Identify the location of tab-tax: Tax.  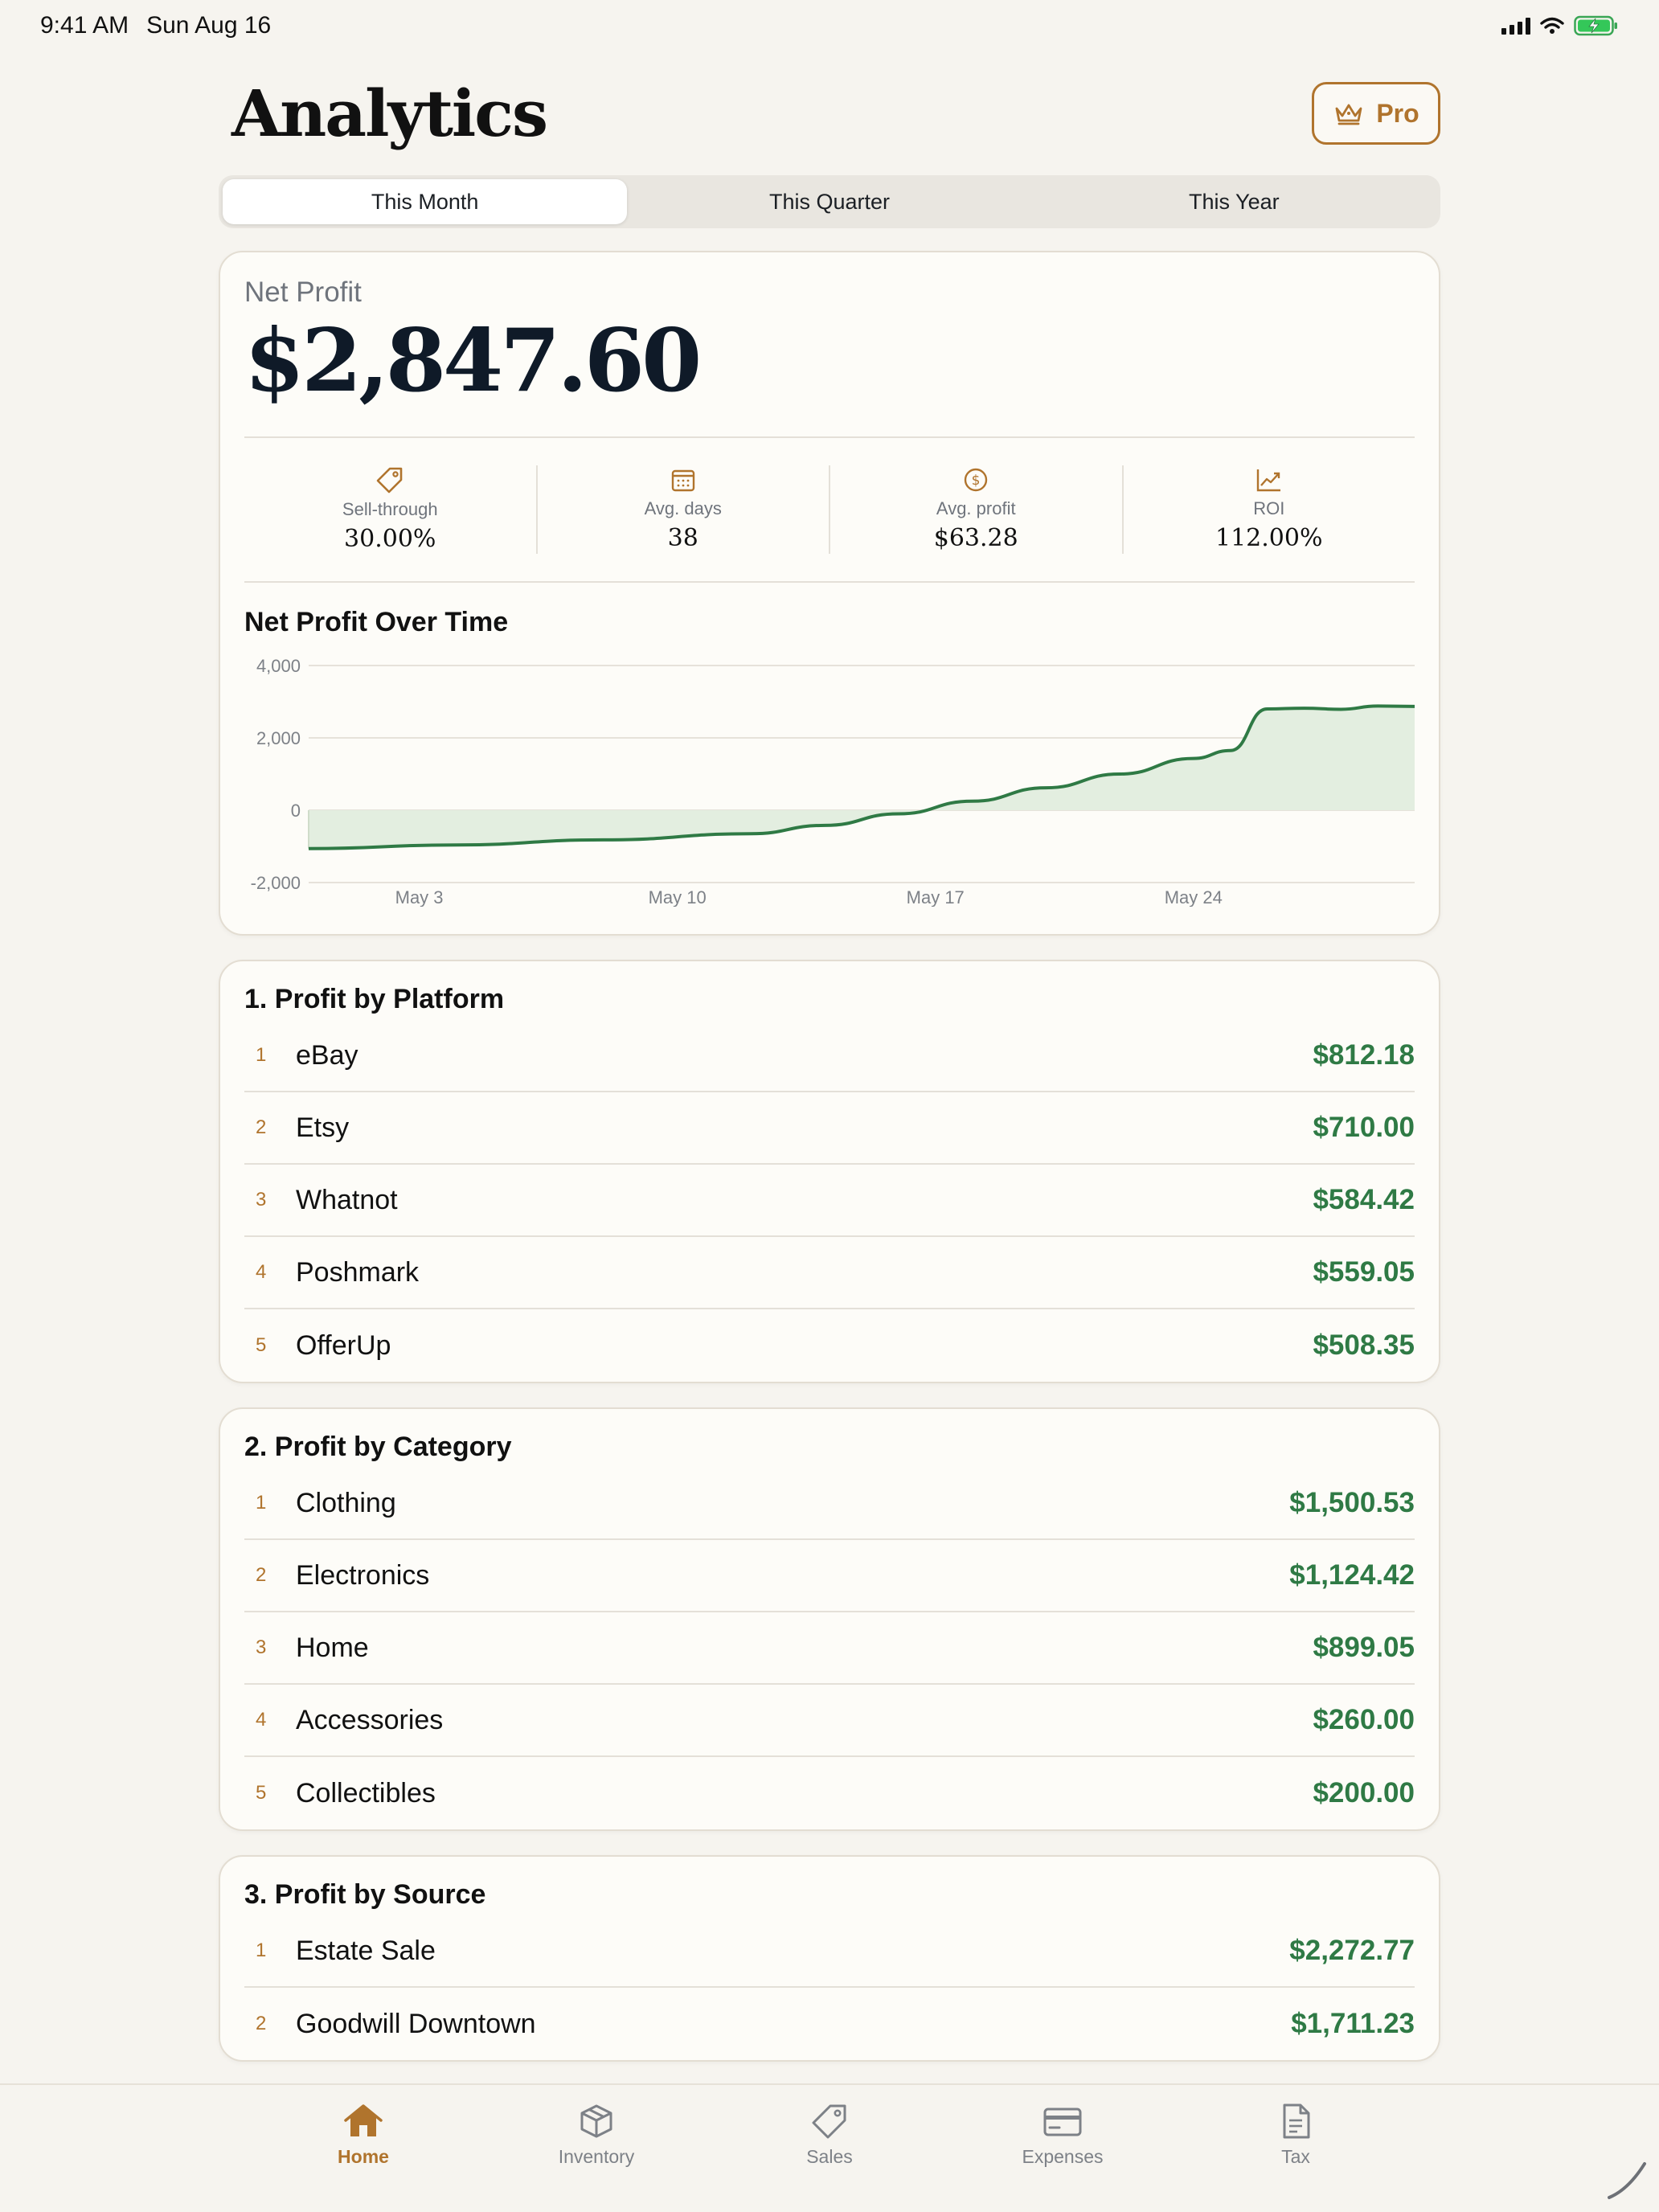
(1295, 2157).